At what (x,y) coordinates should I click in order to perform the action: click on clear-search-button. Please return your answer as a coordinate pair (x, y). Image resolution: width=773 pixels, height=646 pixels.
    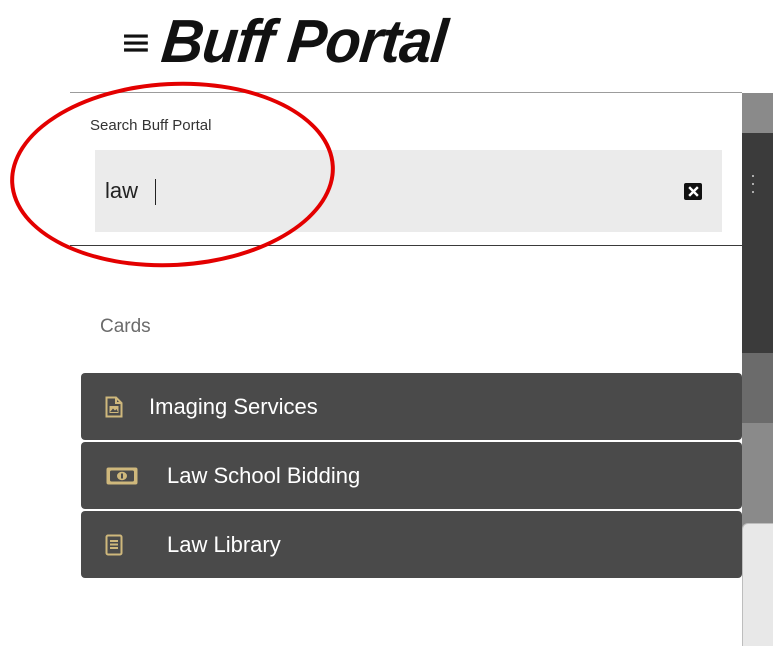
    Looking at the image, I should click on (693, 191).